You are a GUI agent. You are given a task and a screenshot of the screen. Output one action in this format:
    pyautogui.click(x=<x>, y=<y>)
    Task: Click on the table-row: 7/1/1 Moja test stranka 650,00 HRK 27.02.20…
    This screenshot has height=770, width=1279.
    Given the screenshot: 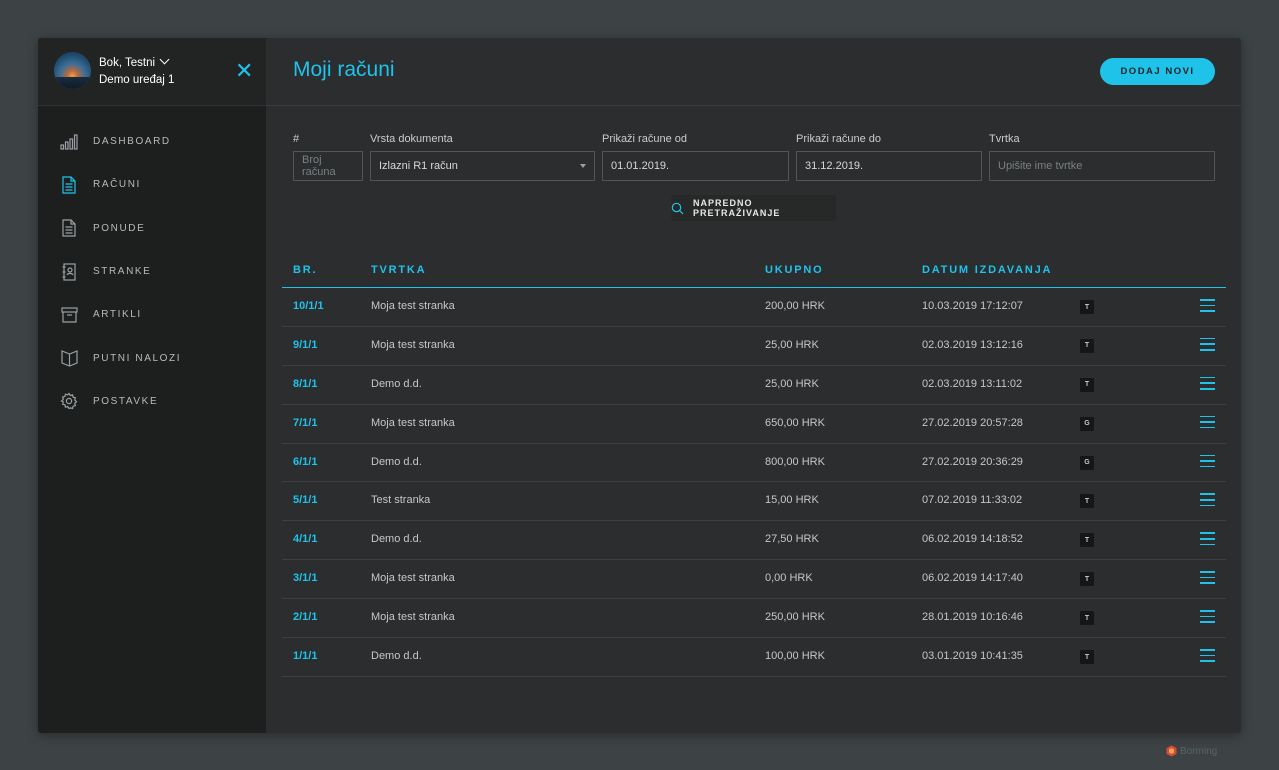 What is the action you would take?
    pyautogui.click(x=754, y=424)
    